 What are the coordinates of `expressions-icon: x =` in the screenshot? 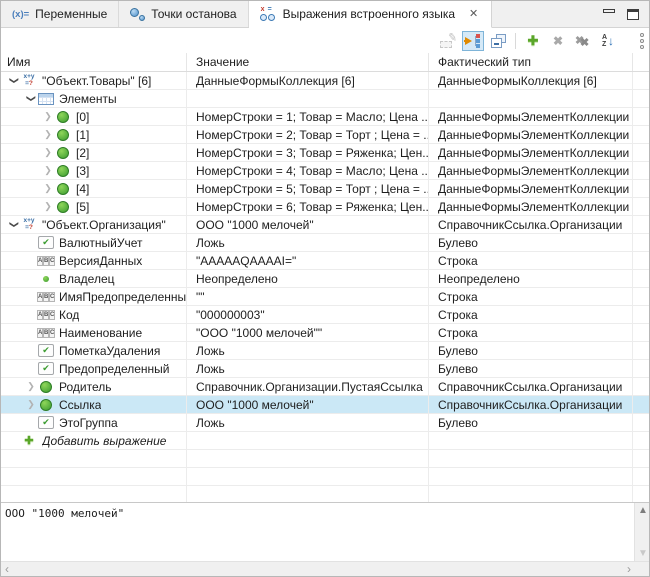 It's located at (268, 13).